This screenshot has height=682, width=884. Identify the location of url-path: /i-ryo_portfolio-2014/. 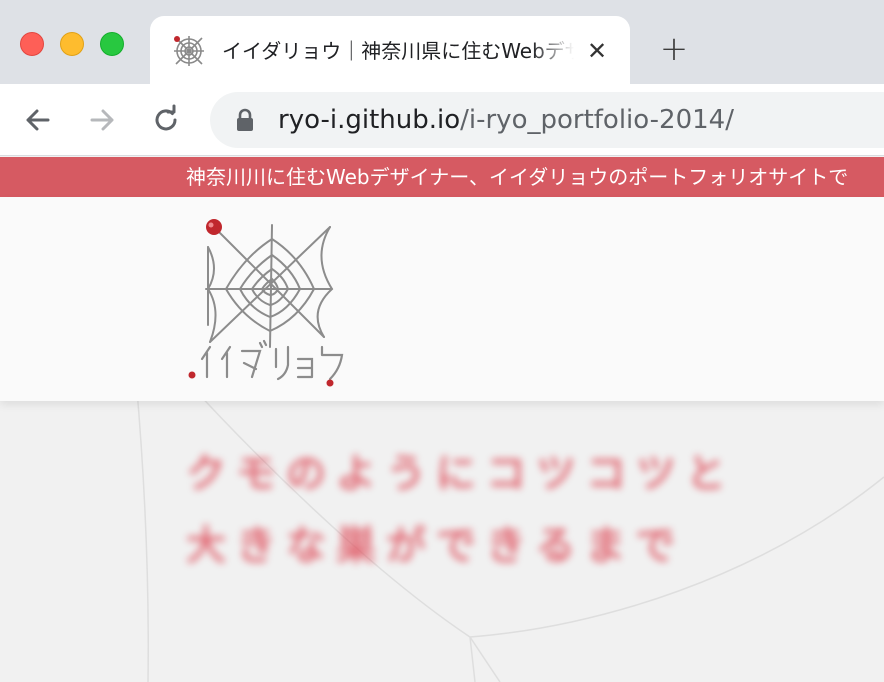
(597, 120).